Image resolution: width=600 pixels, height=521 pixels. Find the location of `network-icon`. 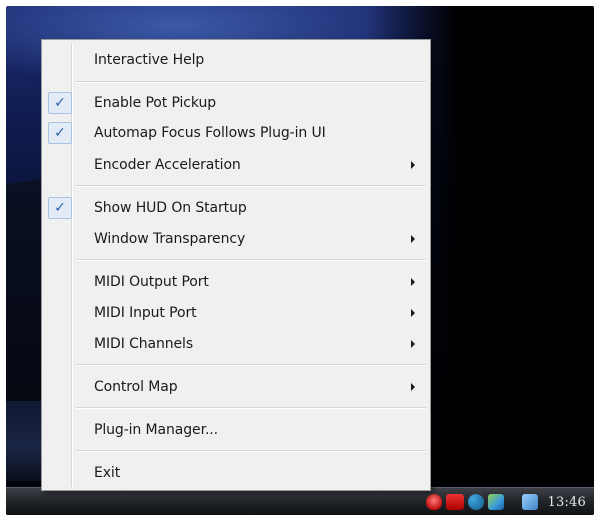

network-icon is located at coordinates (475, 502).